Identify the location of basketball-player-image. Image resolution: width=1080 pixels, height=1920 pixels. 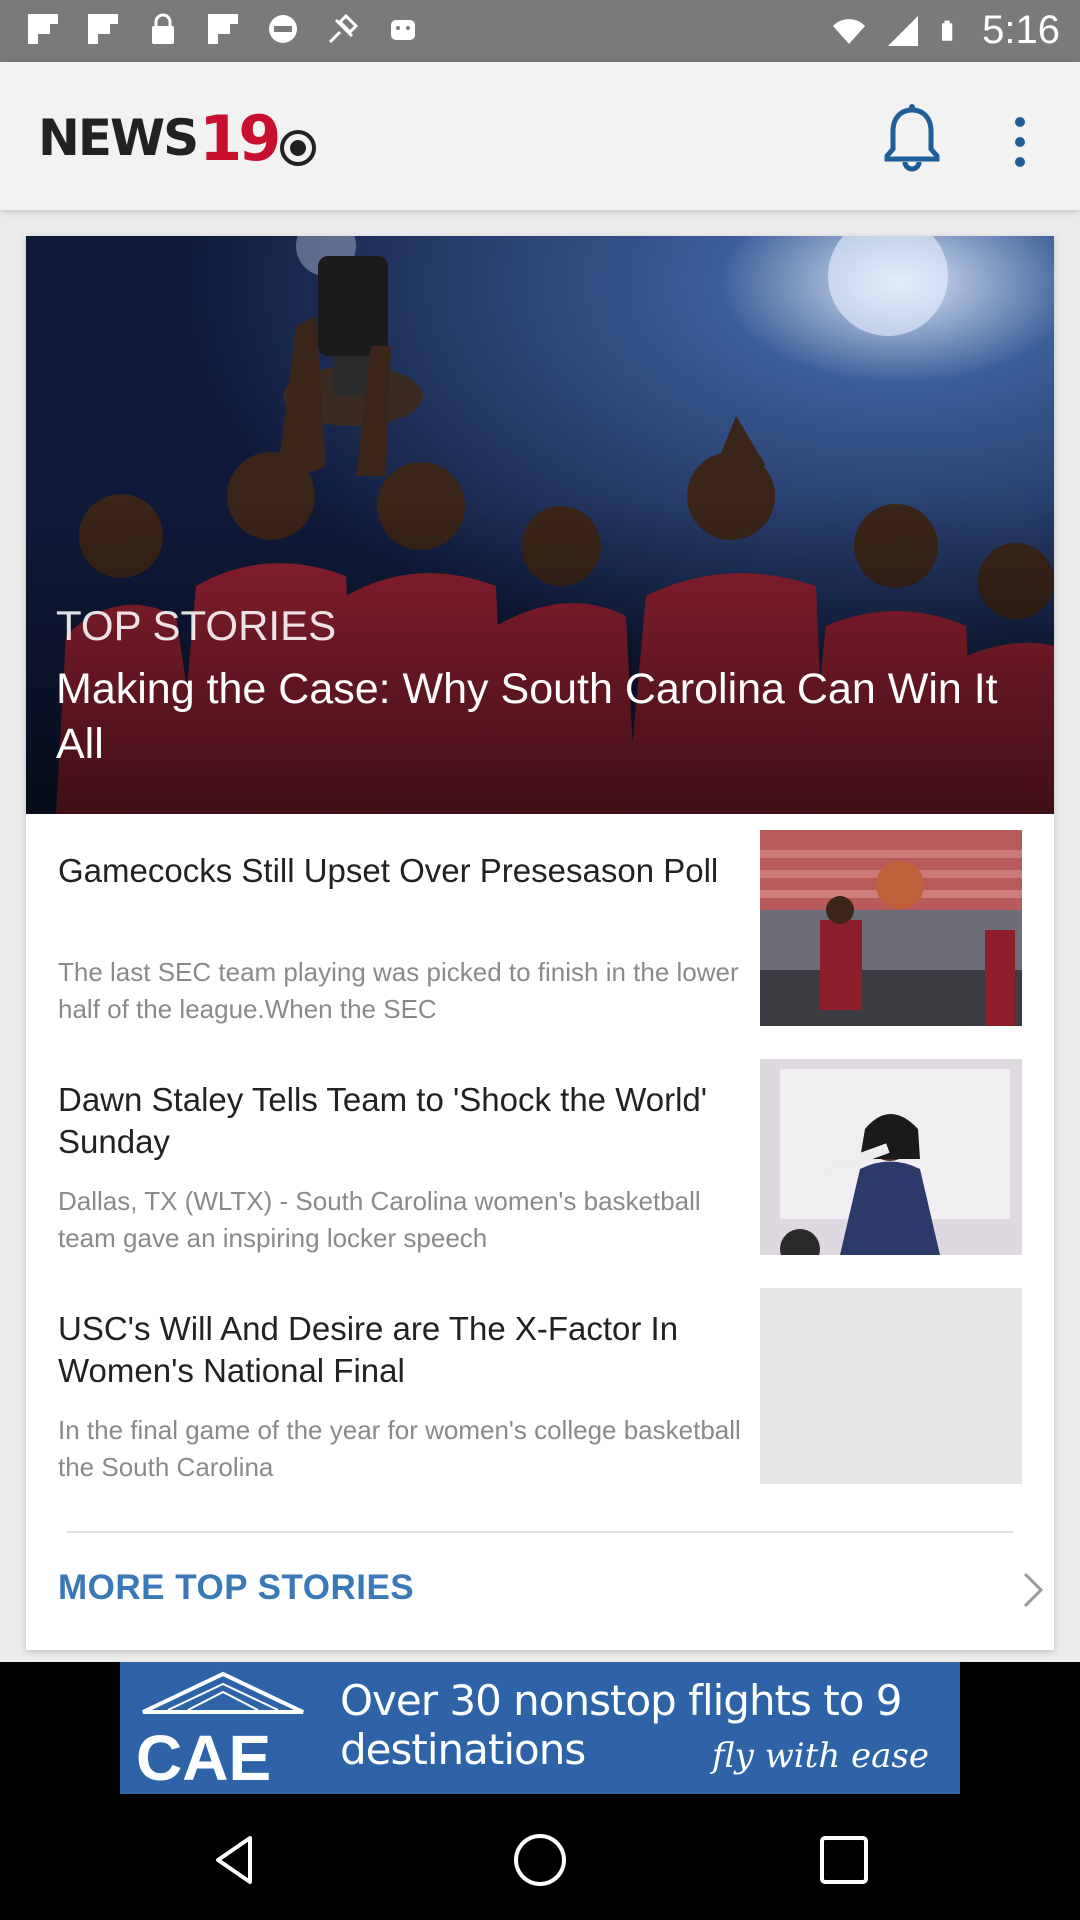
(891, 928).